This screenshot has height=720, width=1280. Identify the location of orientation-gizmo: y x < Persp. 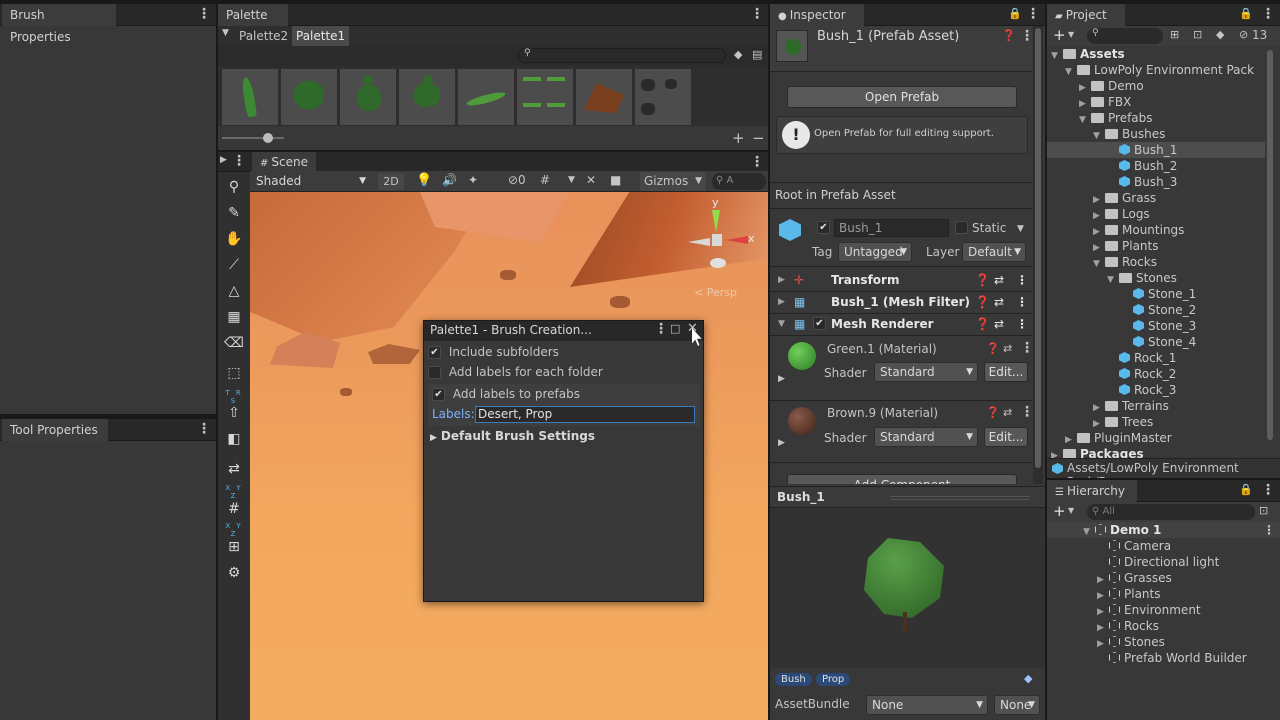
(724, 247).